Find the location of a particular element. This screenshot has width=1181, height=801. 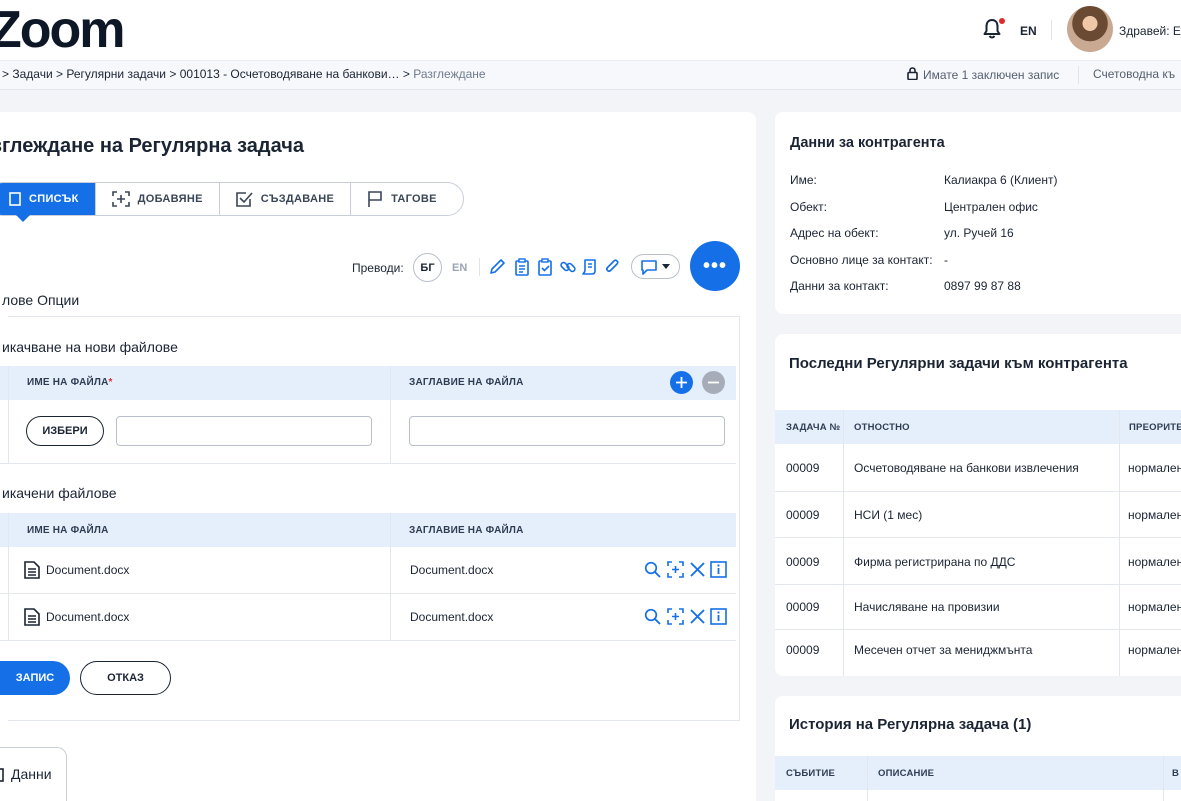

locked-records-notice: Имате 1 заключен запис is located at coordinates (983, 74).